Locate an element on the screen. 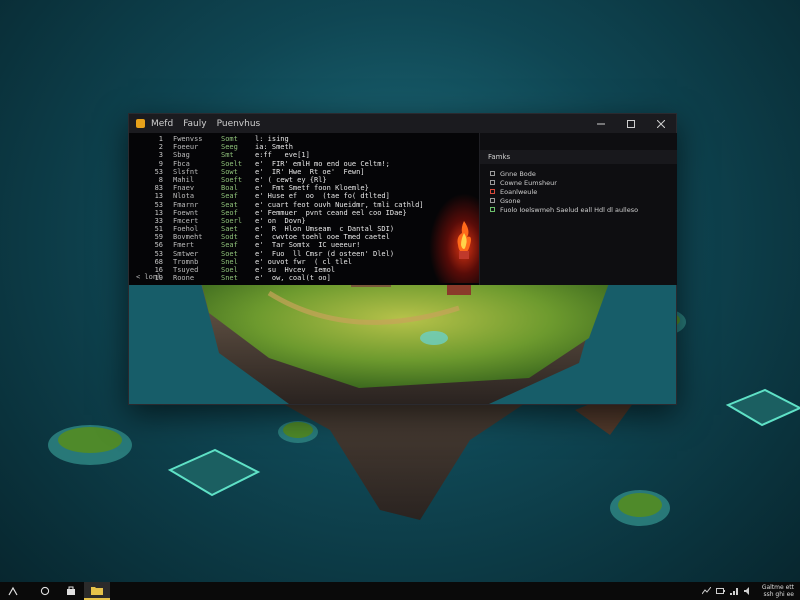  taskbar-clock: Galtme ett ssh ghi ee is located at coordinates (778, 591).